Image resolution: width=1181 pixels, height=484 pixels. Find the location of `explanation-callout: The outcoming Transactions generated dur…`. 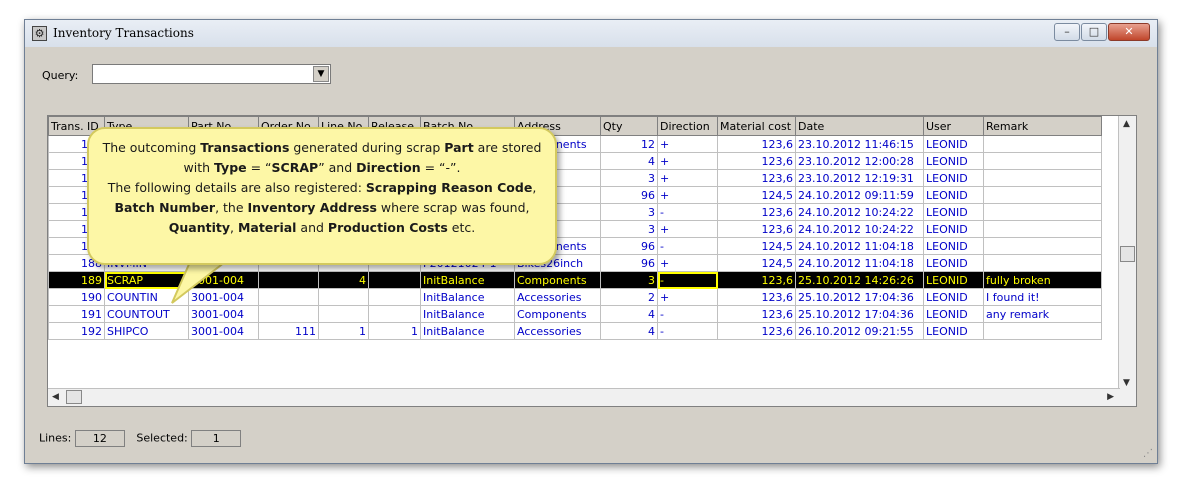

explanation-callout: The outcoming Transactions generated dur… is located at coordinates (322, 196).